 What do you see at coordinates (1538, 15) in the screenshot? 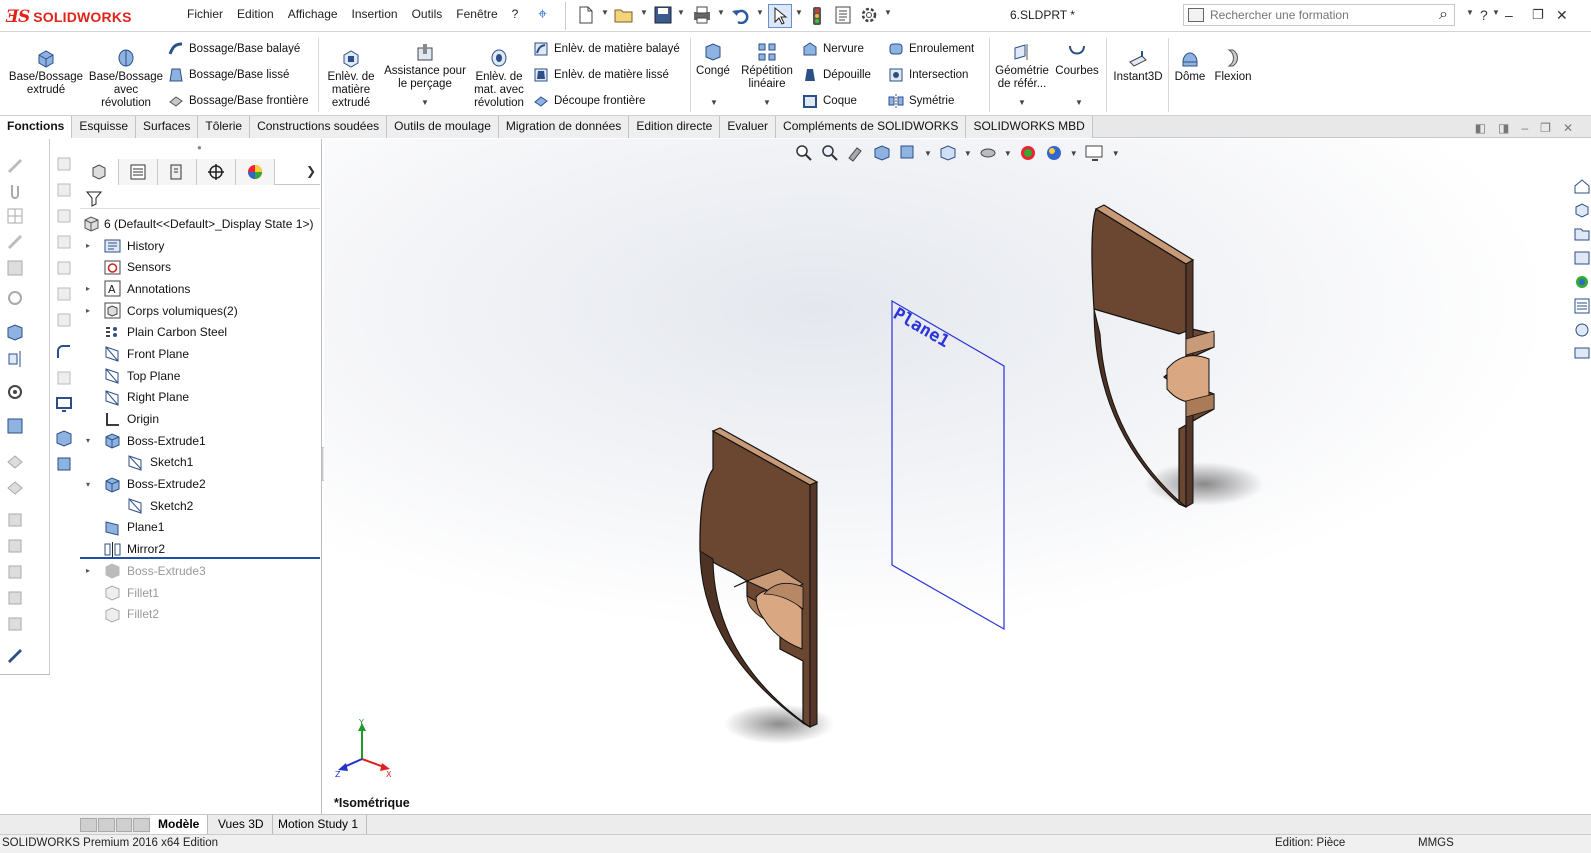
I see `restore-icon: ❐` at bounding box center [1538, 15].